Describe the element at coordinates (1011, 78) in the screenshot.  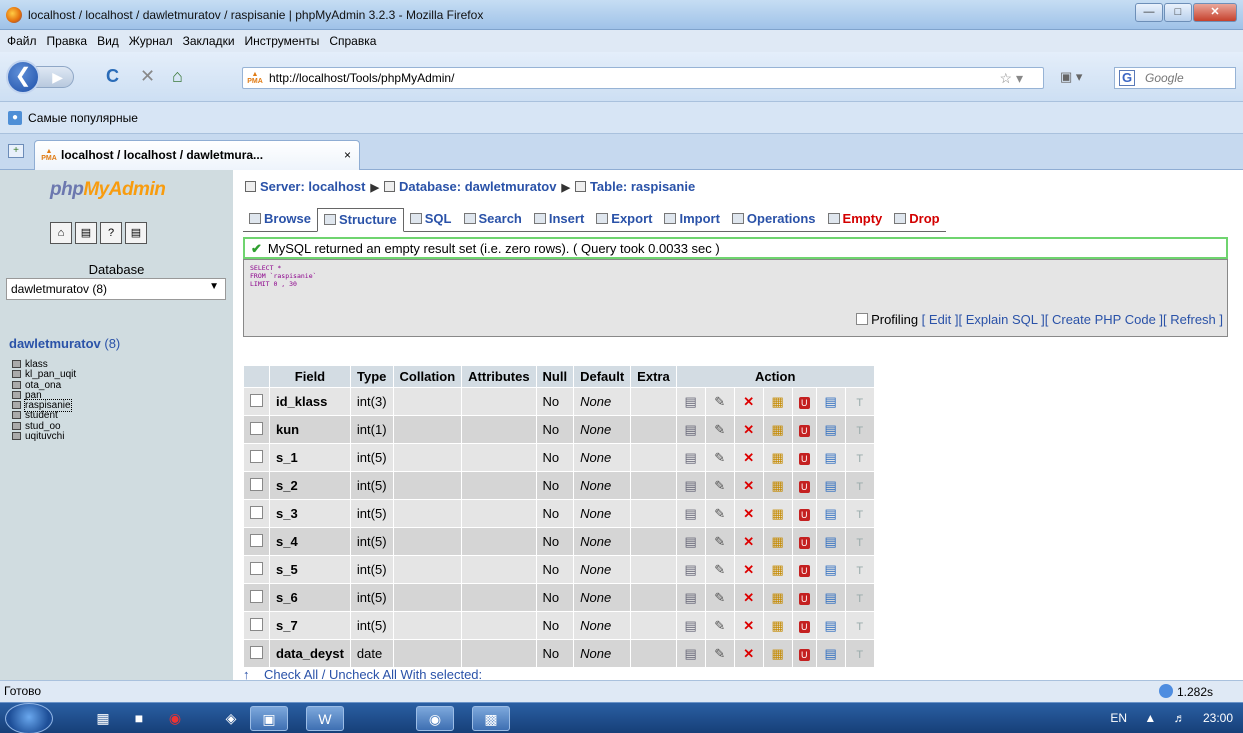
I see `bookmark-star-icon: ☆ ▾` at that location.